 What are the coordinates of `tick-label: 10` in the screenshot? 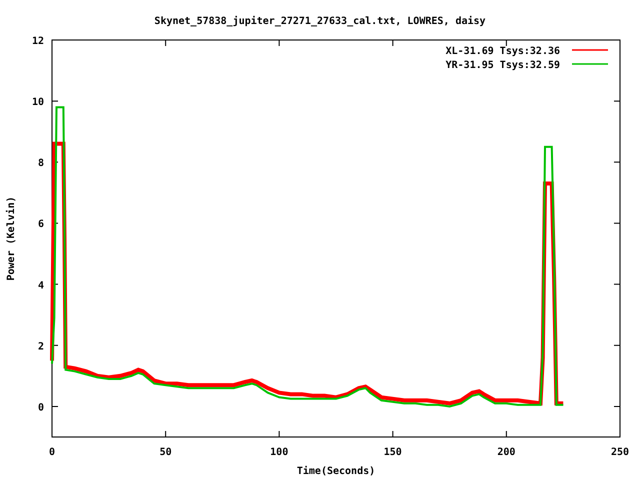 It's located at (38, 102).